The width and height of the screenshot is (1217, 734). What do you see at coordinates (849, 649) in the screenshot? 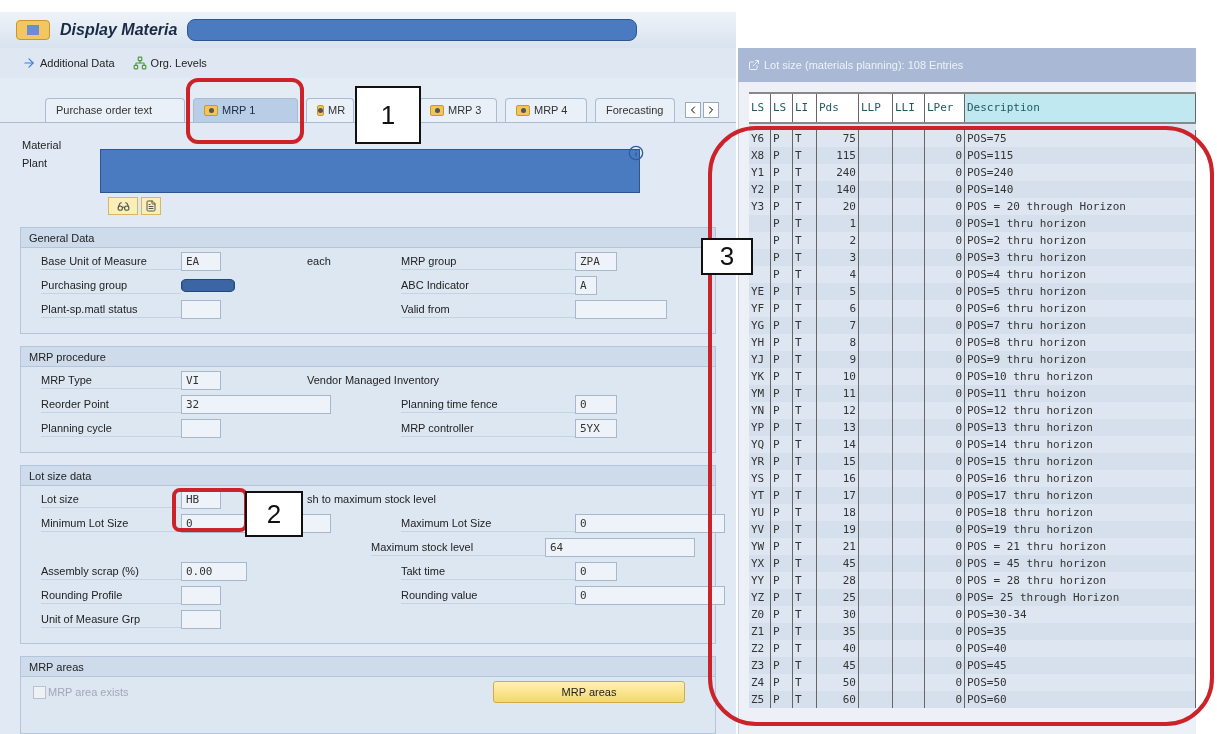
I see `table-cell-text: 40` at bounding box center [849, 649].